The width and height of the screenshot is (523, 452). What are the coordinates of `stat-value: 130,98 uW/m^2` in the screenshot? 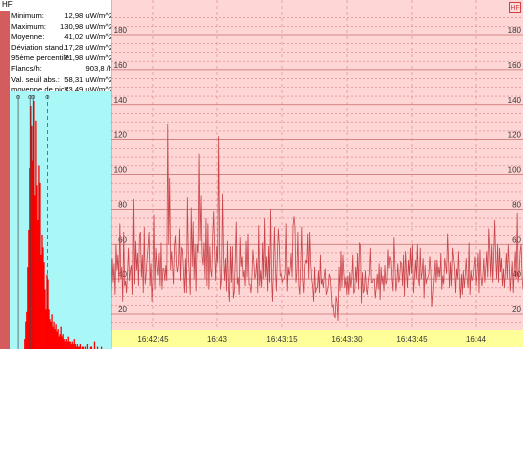 It's located at (86, 26).